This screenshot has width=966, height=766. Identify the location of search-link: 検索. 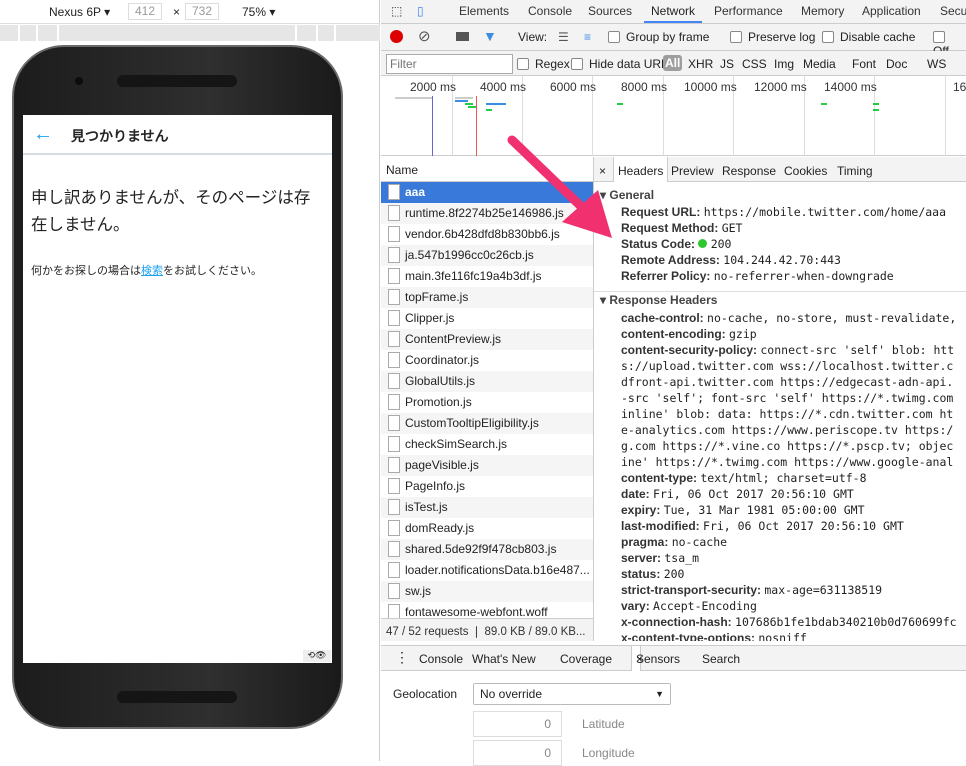
(152, 271).